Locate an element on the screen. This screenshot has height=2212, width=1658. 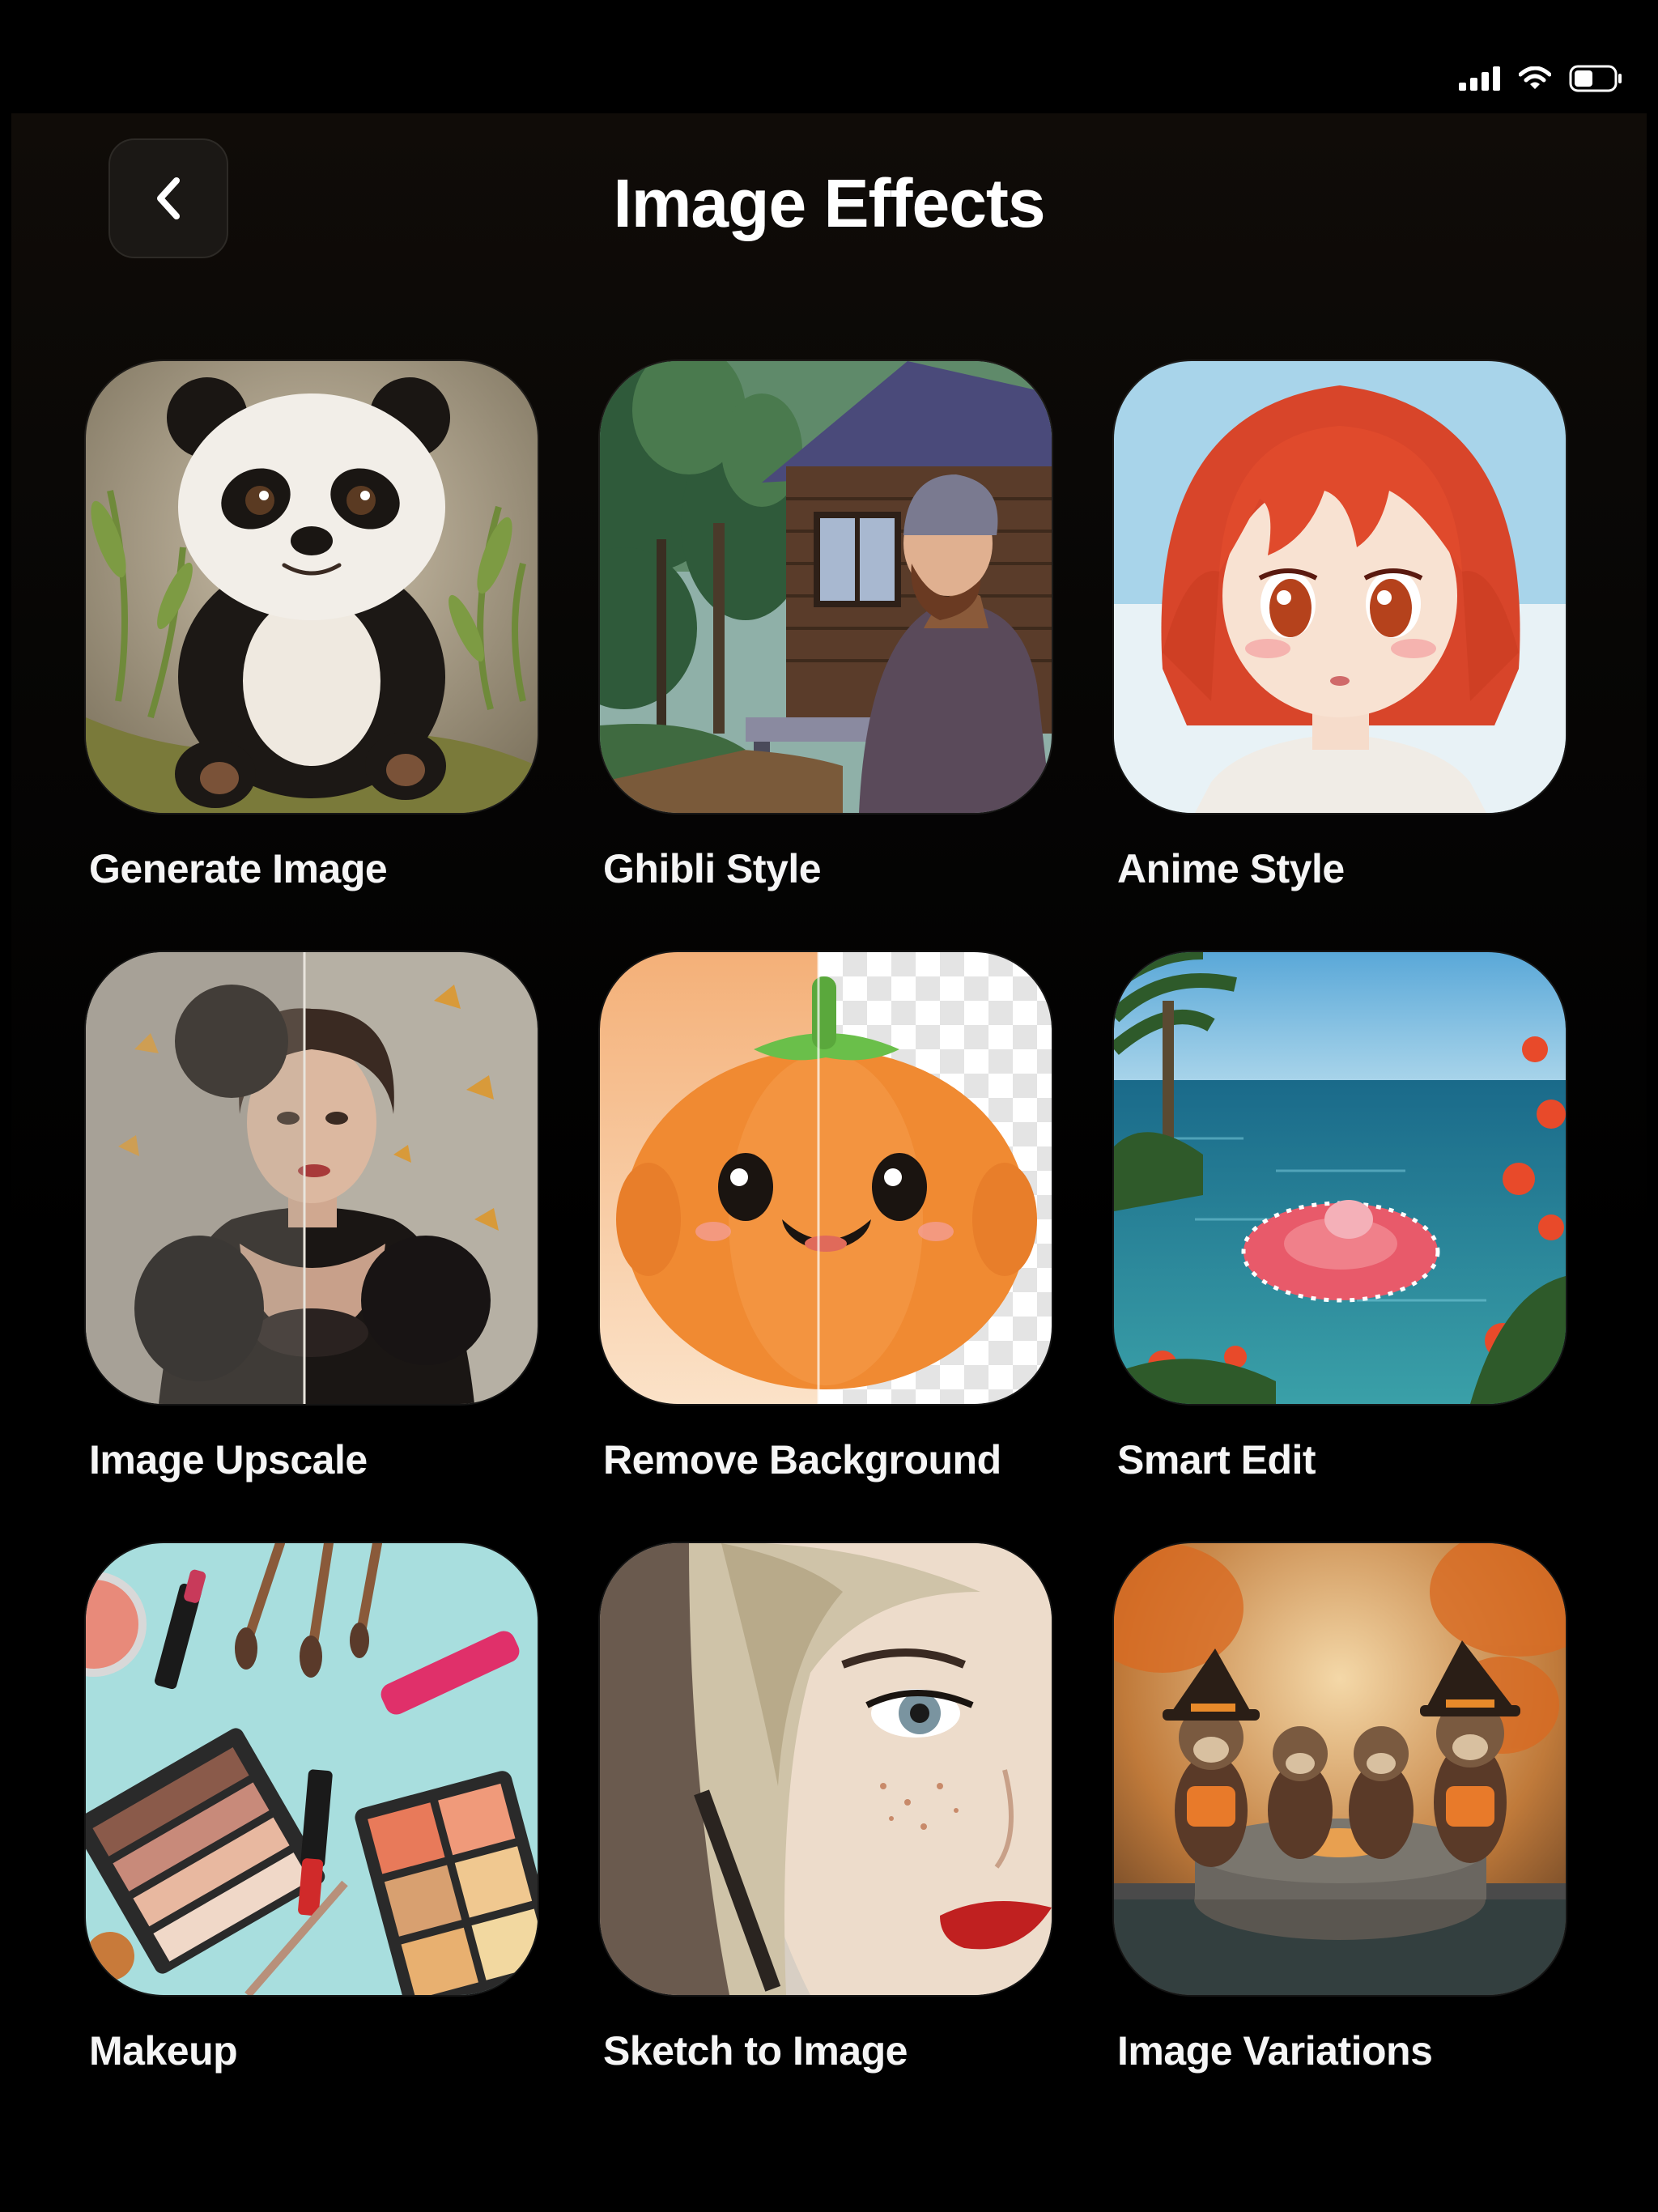
effect-label: Ghibli Style is located at coordinates (712, 869).